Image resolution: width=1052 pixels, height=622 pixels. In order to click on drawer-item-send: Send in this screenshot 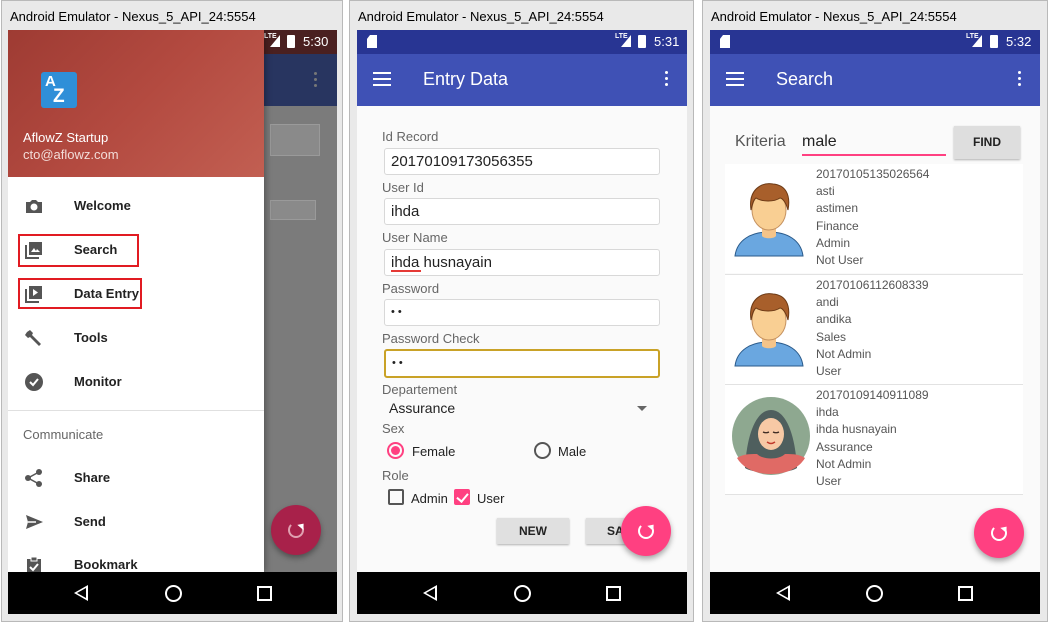, I will do `click(136, 522)`.